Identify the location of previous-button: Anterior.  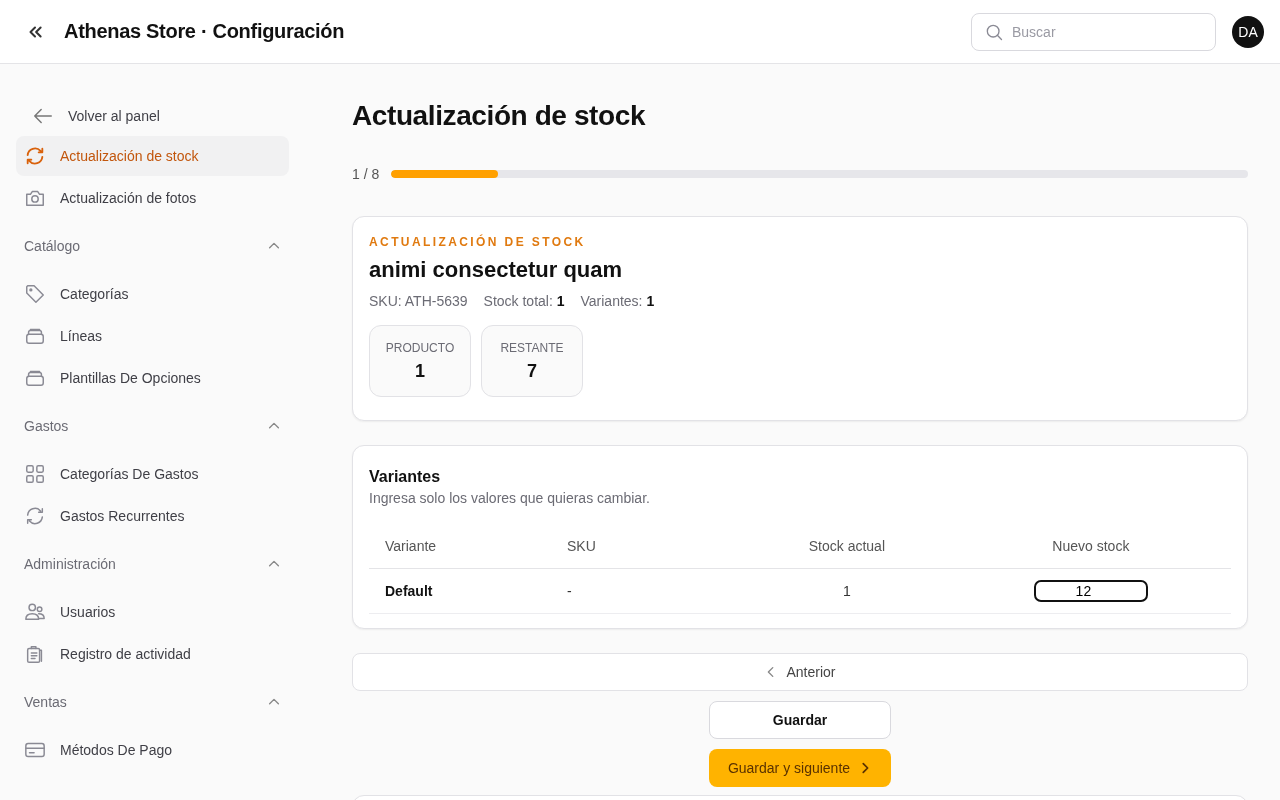
(800, 672).